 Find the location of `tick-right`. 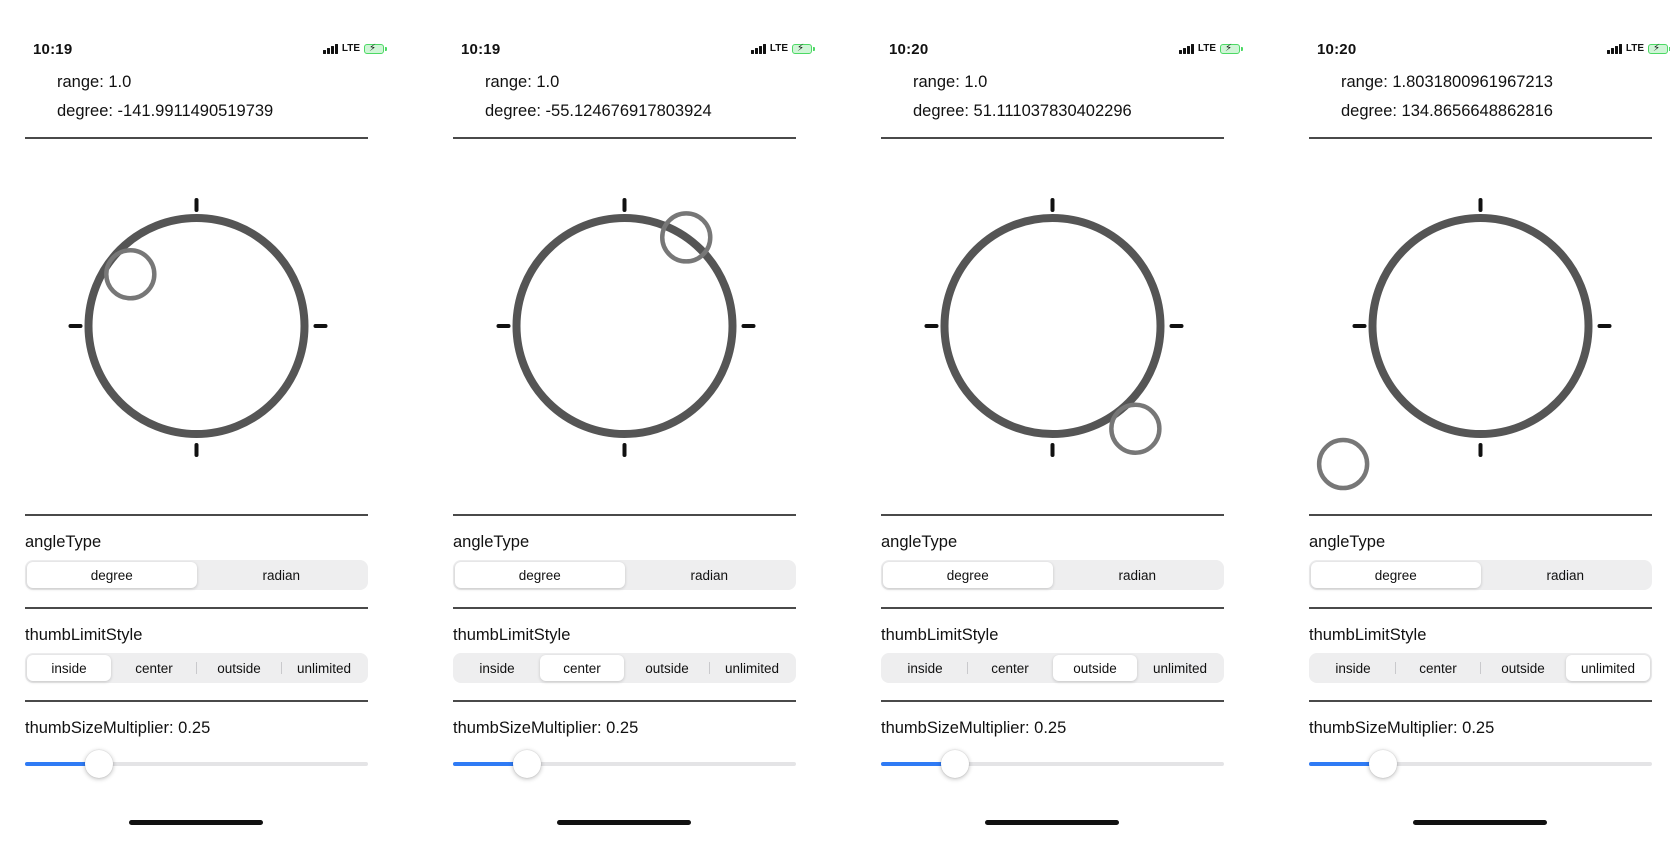

tick-right is located at coordinates (748, 326).